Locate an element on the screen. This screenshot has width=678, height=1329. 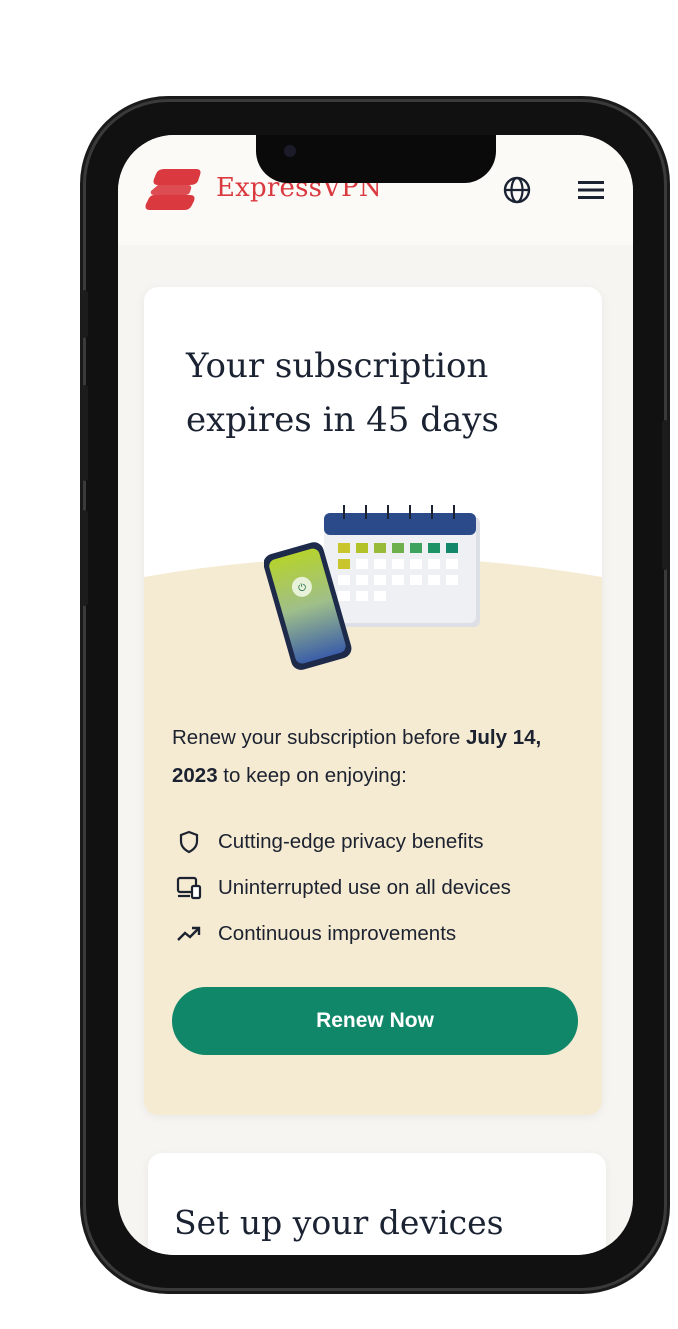
setup-devices-card: Set up your devices is located at coordinates (377, 1204).